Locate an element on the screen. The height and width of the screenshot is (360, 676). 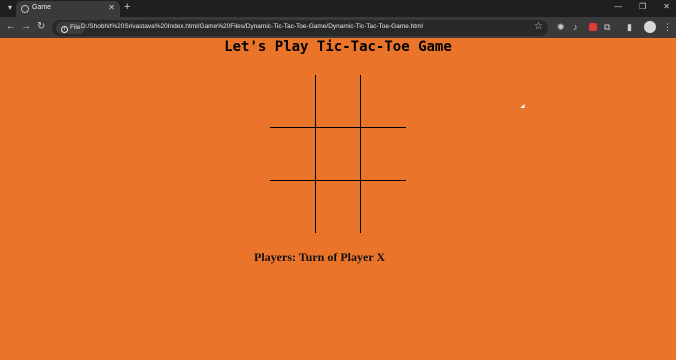
minimize-icon: — is located at coordinates (618, 6).